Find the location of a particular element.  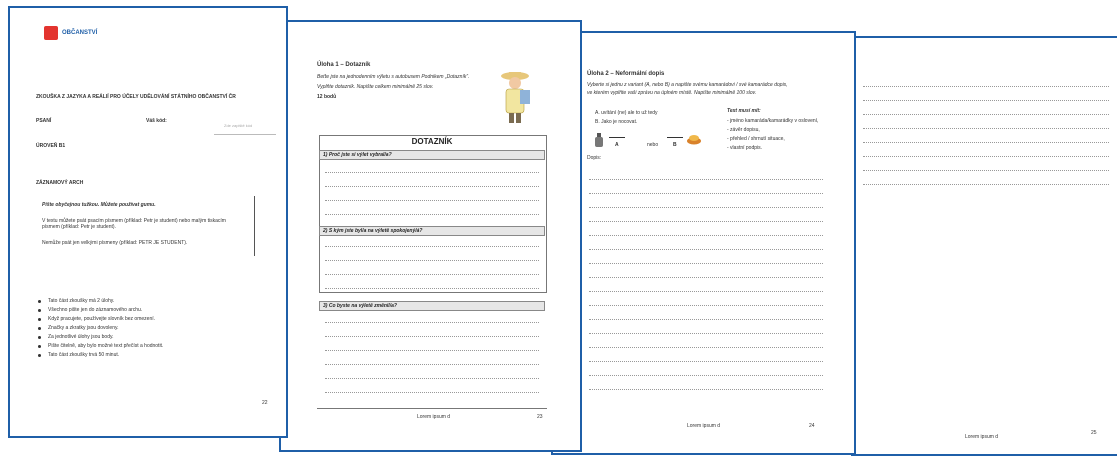

answer-sheet-label: ZÁZNAMOVÝ ARCH is located at coordinates (60, 183).